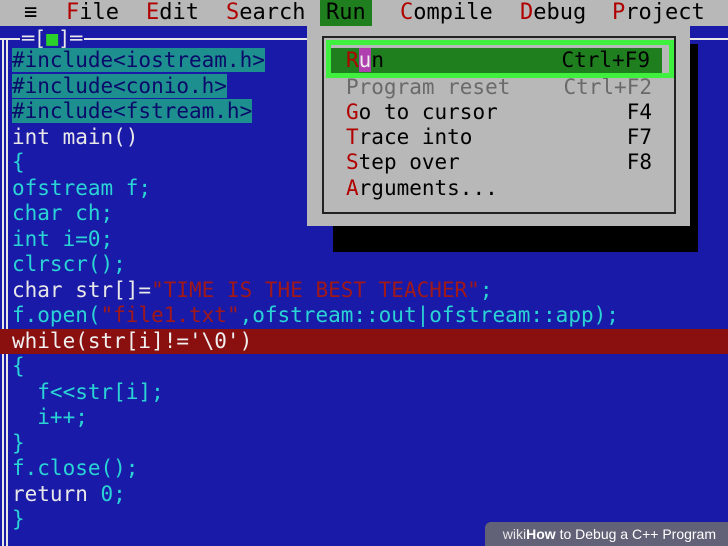  Describe the element at coordinates (352, 112) in the screenshot. I see `menu-hotkey: G` at that location.